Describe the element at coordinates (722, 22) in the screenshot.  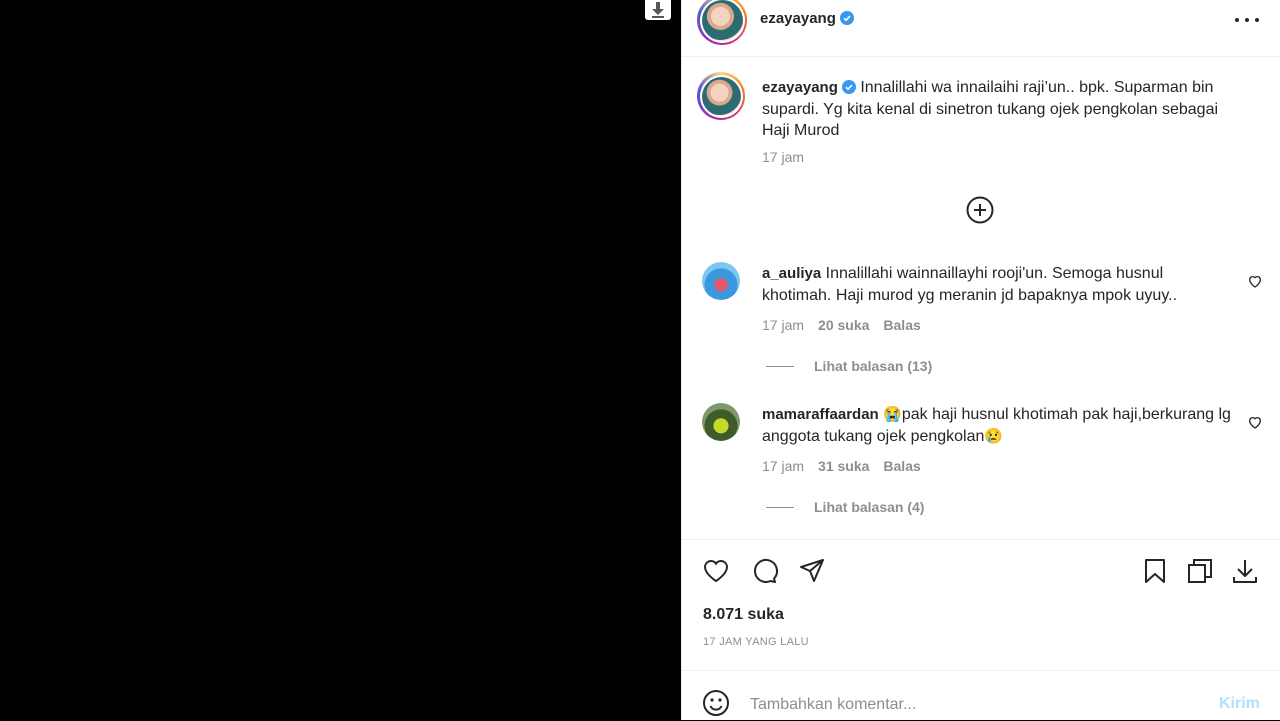
I see `author-avatar` at that location.